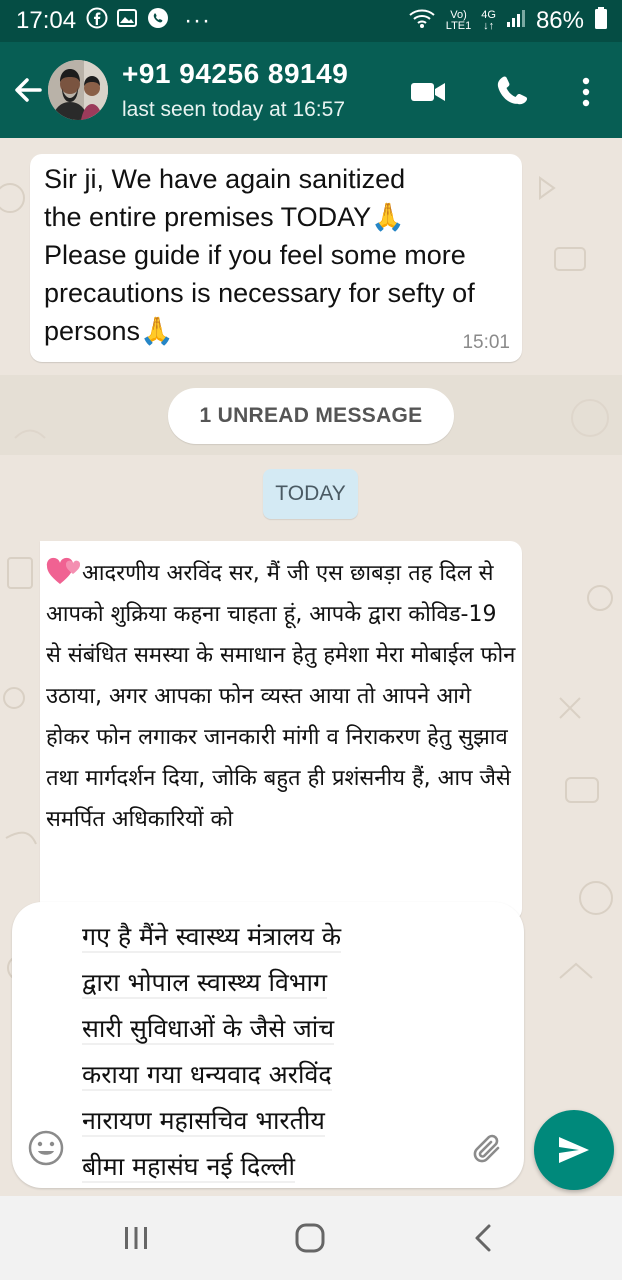  What do you see at coordinates (310, 494) in the screenshot?
I see `date-separator: TODAY` at bounding box center [310, 494].